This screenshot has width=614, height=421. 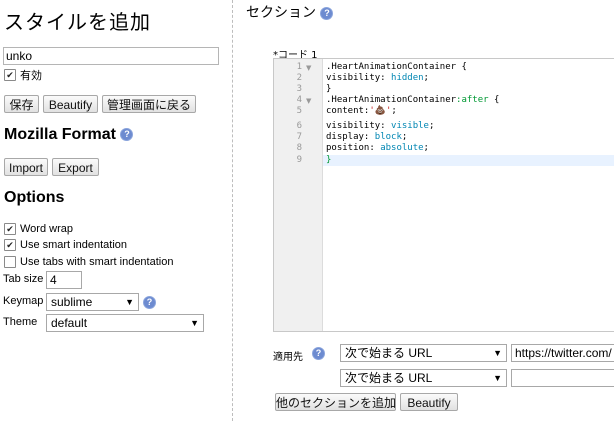 What do you see at coordinates (410, 126) in the screenshot?
I see `code-token: visible` at bounding box center [410, 126].